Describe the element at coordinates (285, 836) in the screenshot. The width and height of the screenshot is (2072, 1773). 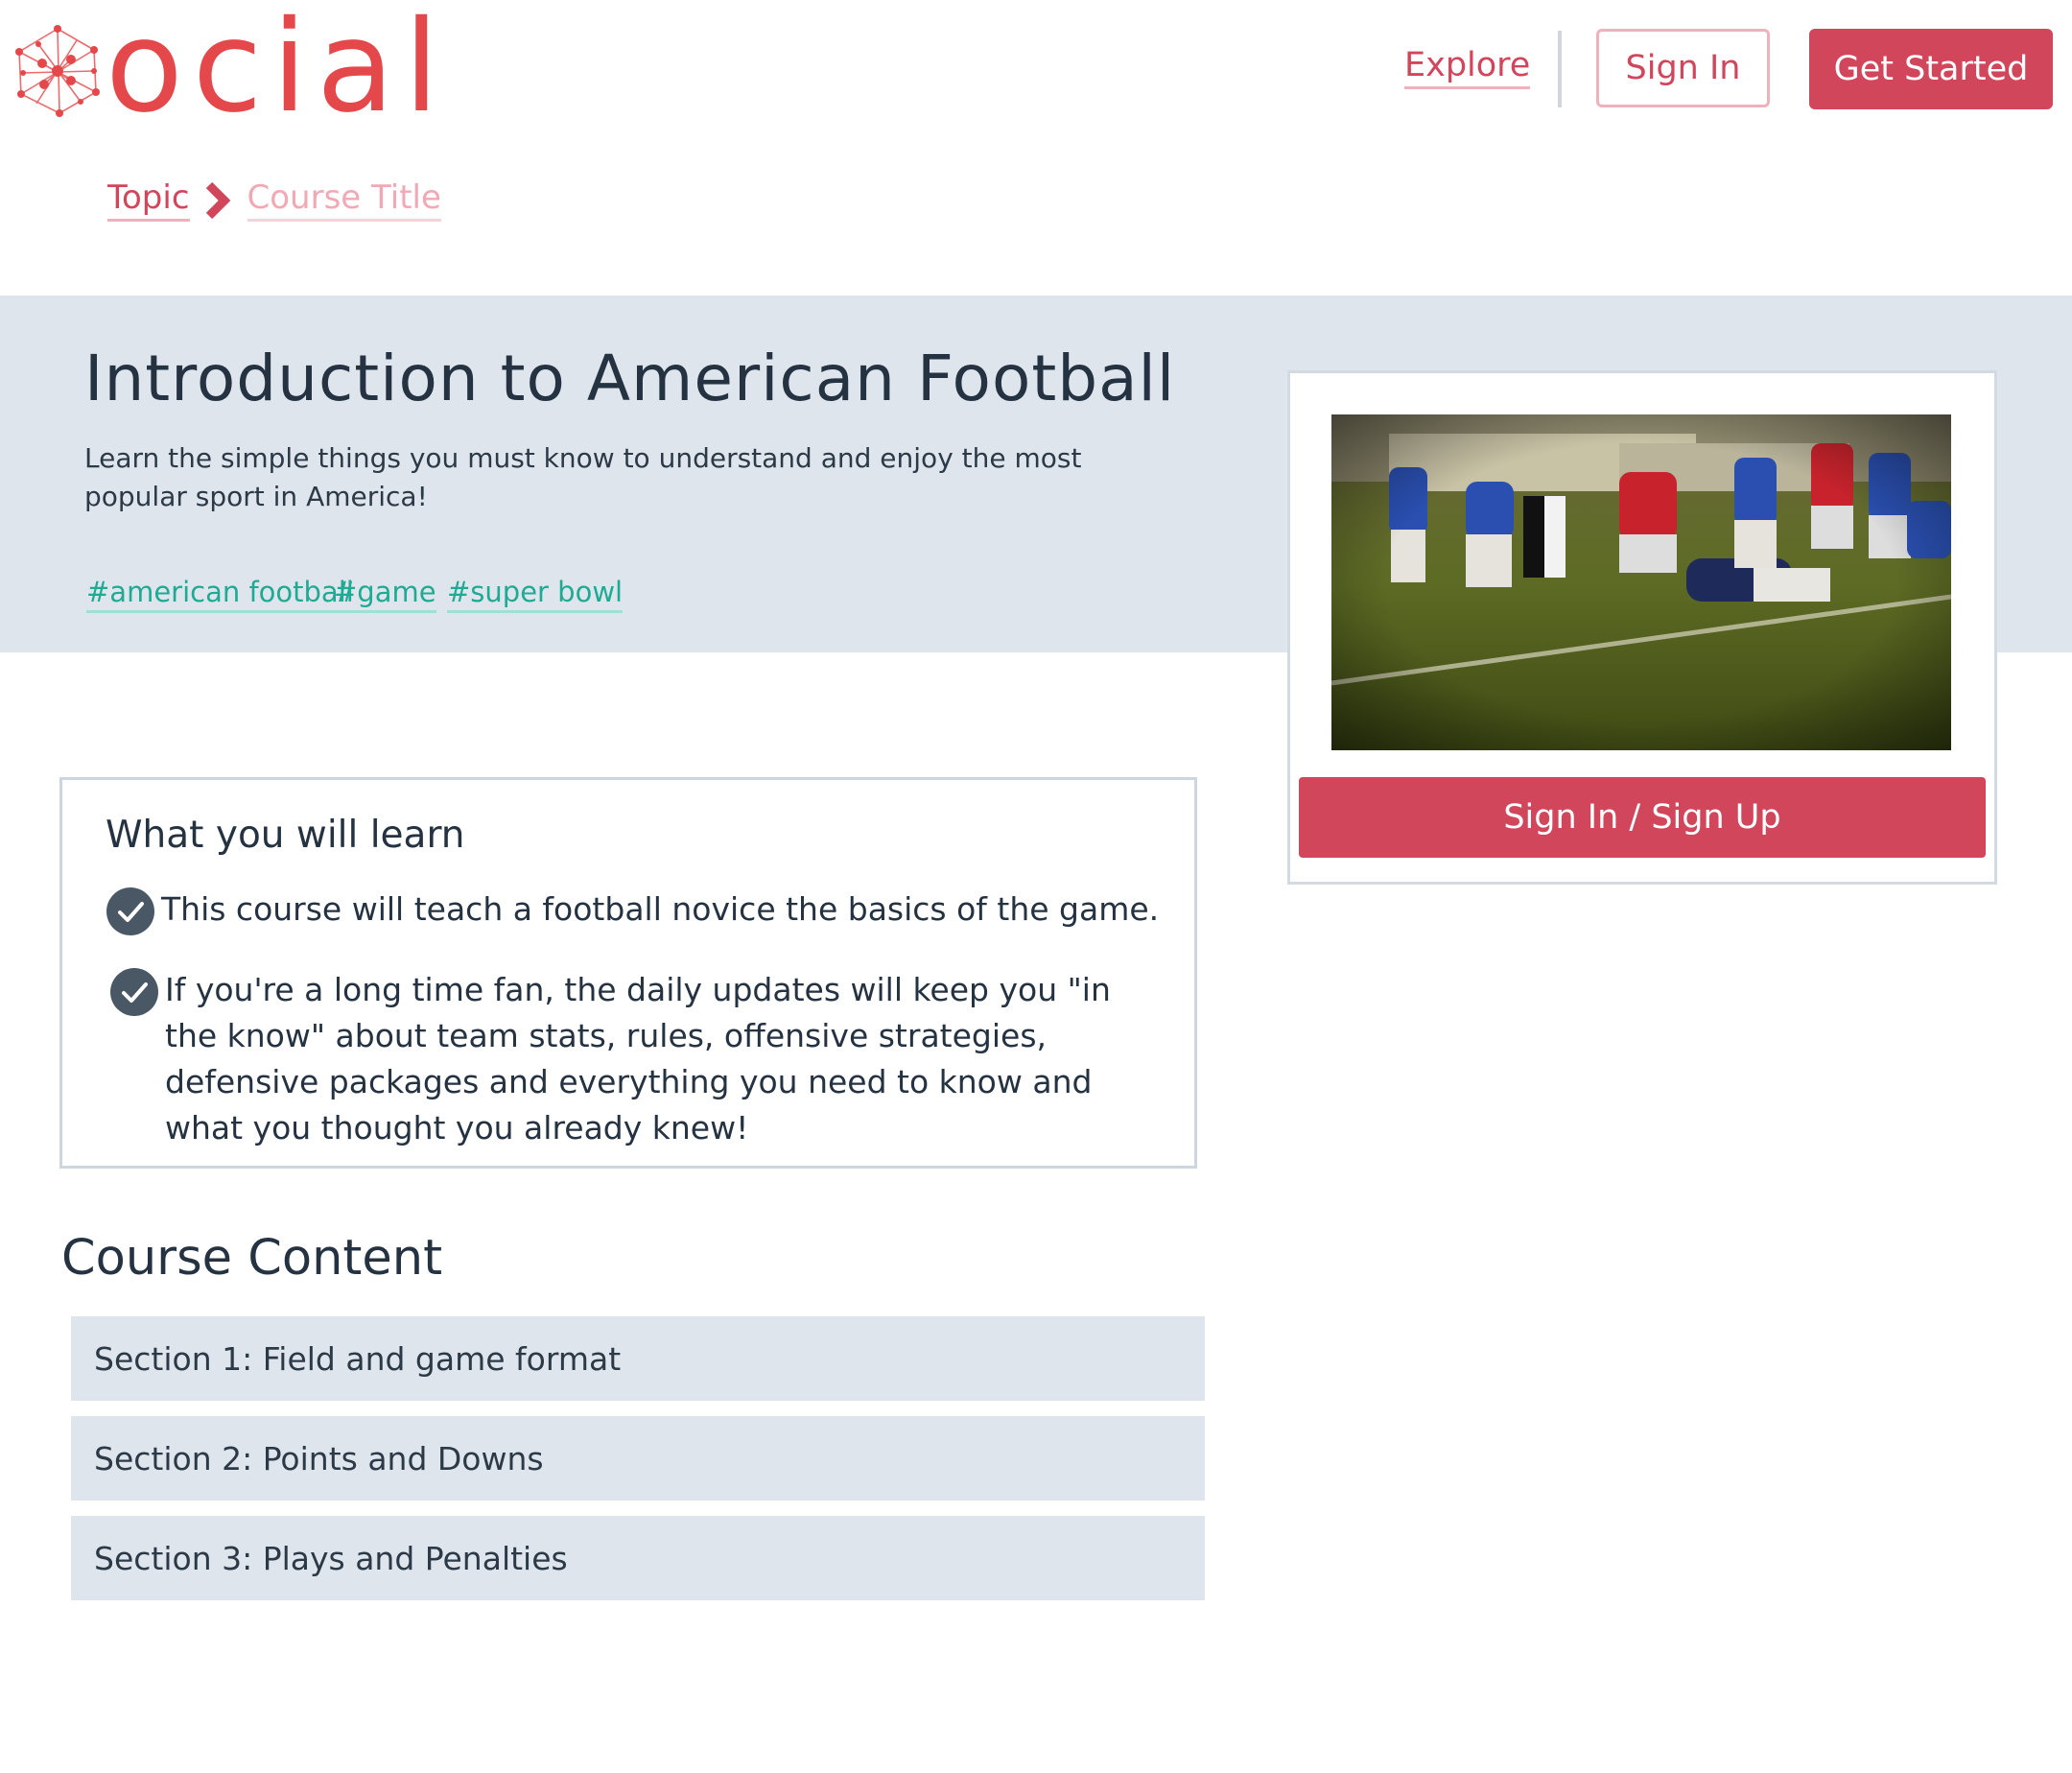
I see `learning-outcomes-title: What you will learn` at that location.